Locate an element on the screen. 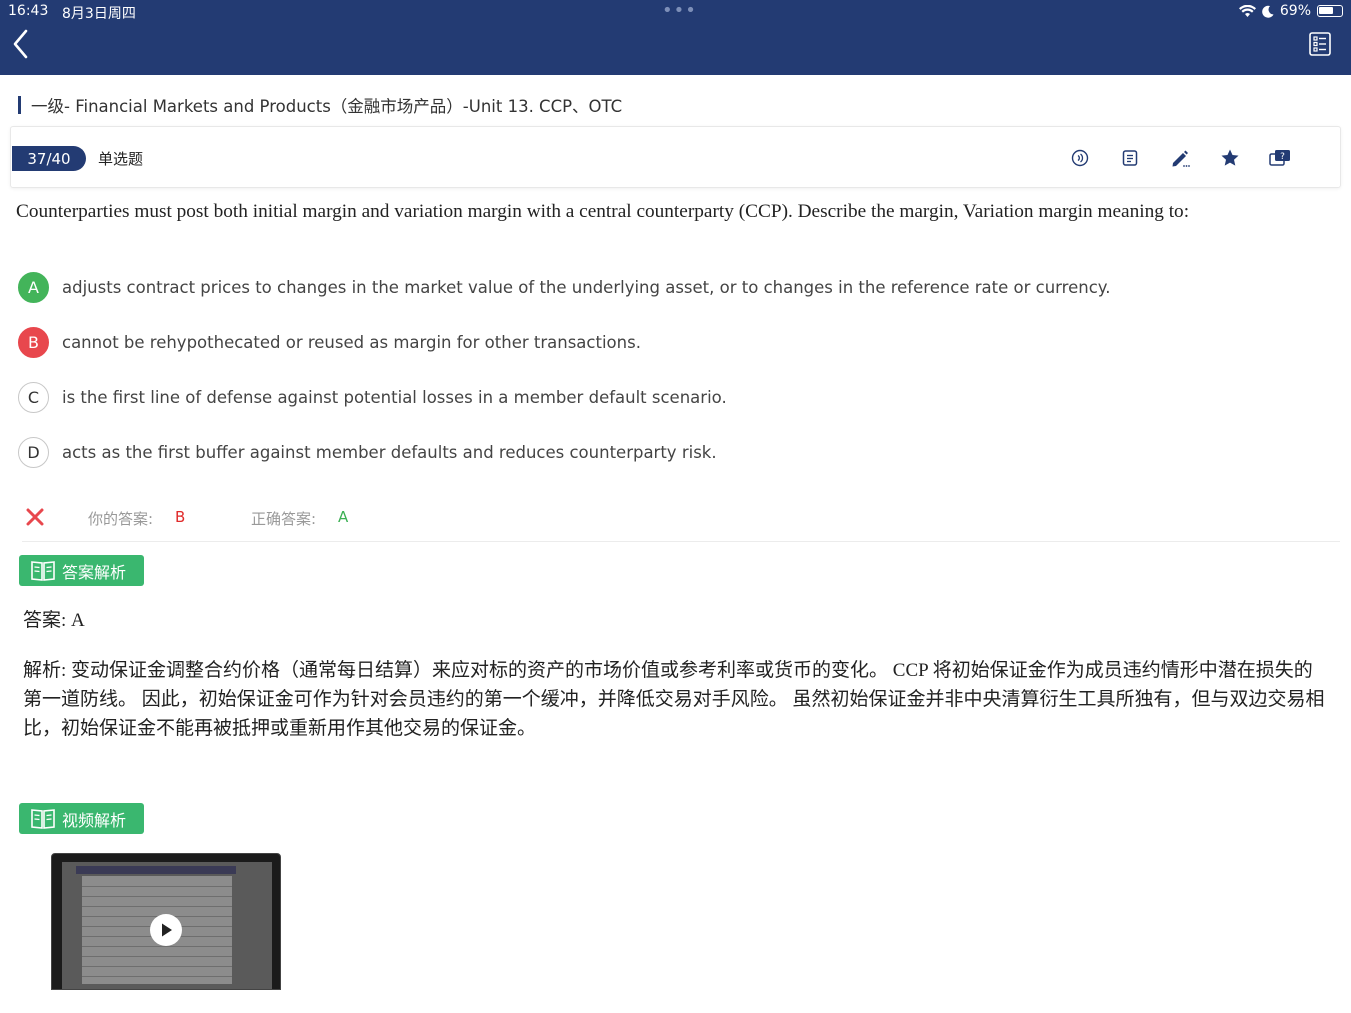  option-letter: C is located at coordinates (33, 397).